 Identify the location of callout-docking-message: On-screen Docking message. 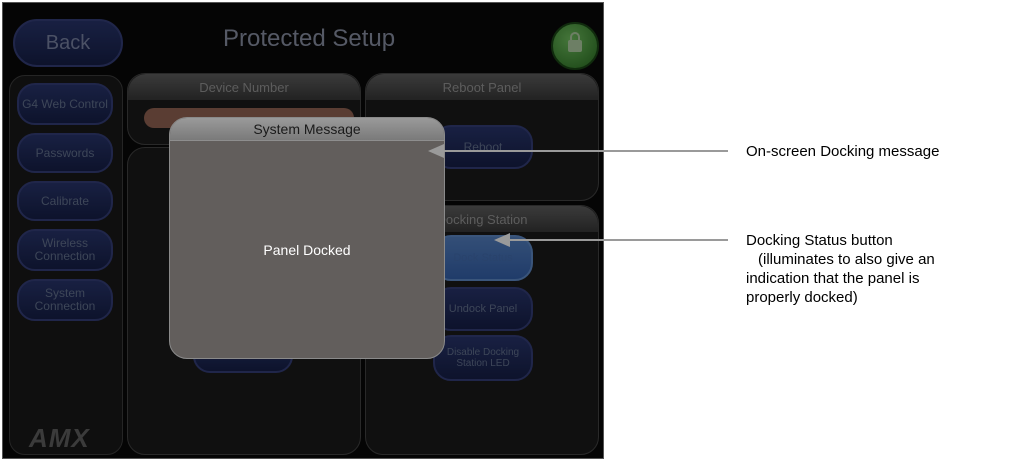
(843, 151).